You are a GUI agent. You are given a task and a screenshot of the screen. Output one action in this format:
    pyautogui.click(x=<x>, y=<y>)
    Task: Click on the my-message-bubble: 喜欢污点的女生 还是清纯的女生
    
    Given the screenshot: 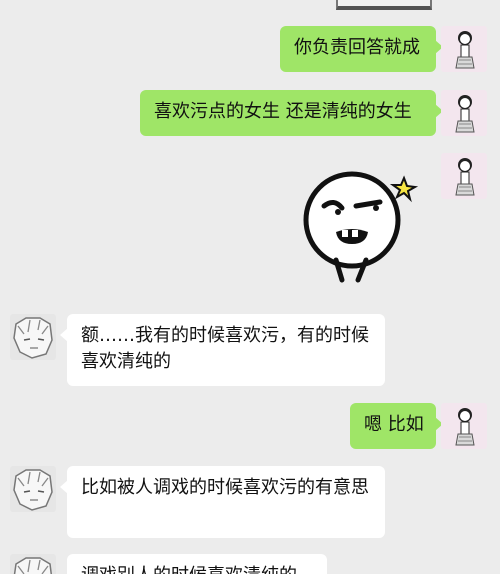 What is the action you would take?
    pyautogui.click(x=291, y=113)
    